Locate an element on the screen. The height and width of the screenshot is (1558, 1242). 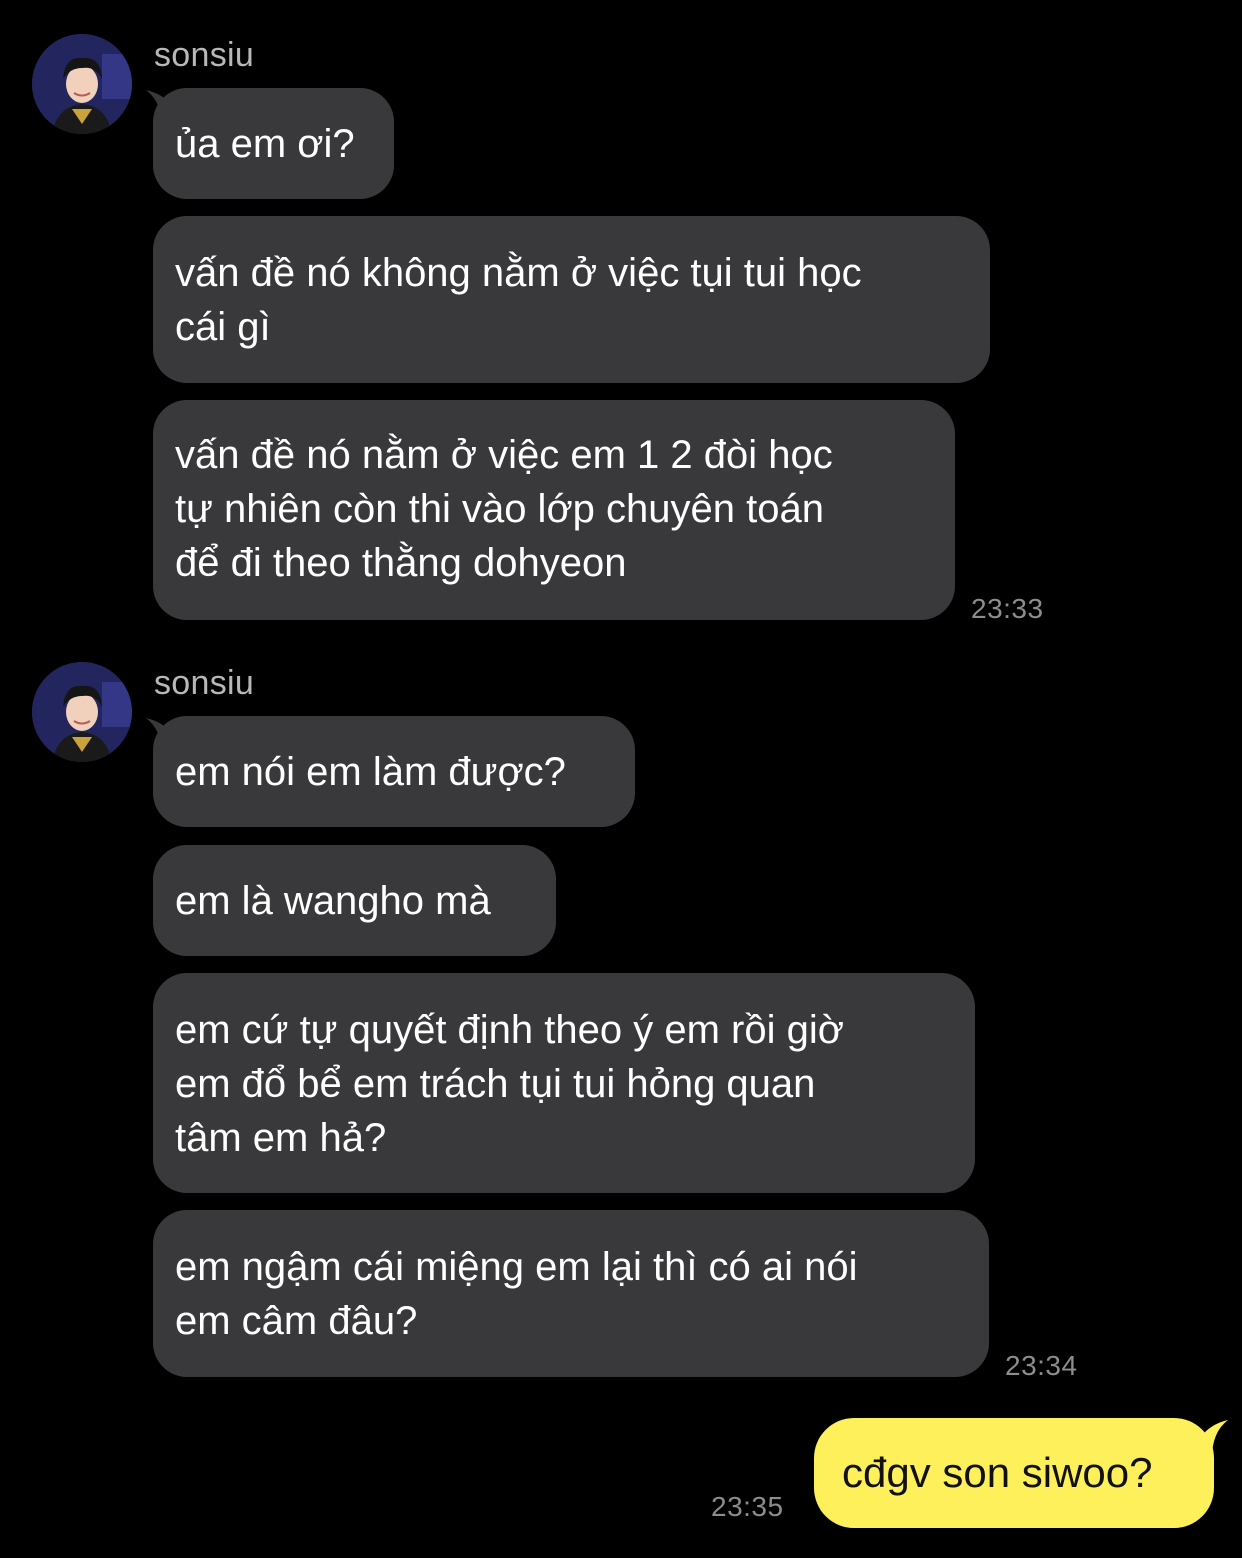
incoming-message-bubble: em là wangho mà is located at coordinates (354, 900).